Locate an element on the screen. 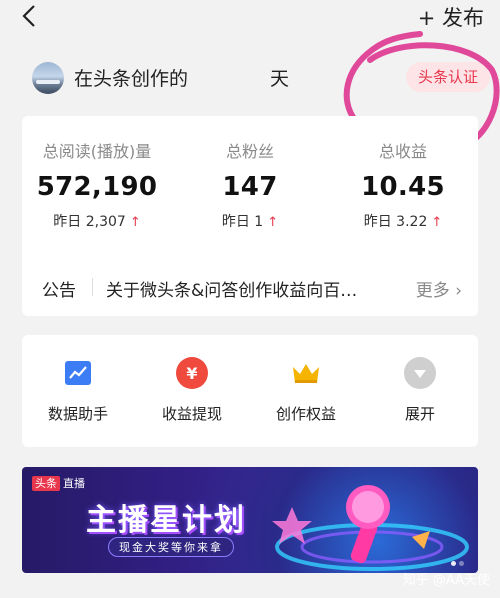 The width and height of the screenshot is (500, 598). redacted-name-blur is located at coordinates (231, 77).